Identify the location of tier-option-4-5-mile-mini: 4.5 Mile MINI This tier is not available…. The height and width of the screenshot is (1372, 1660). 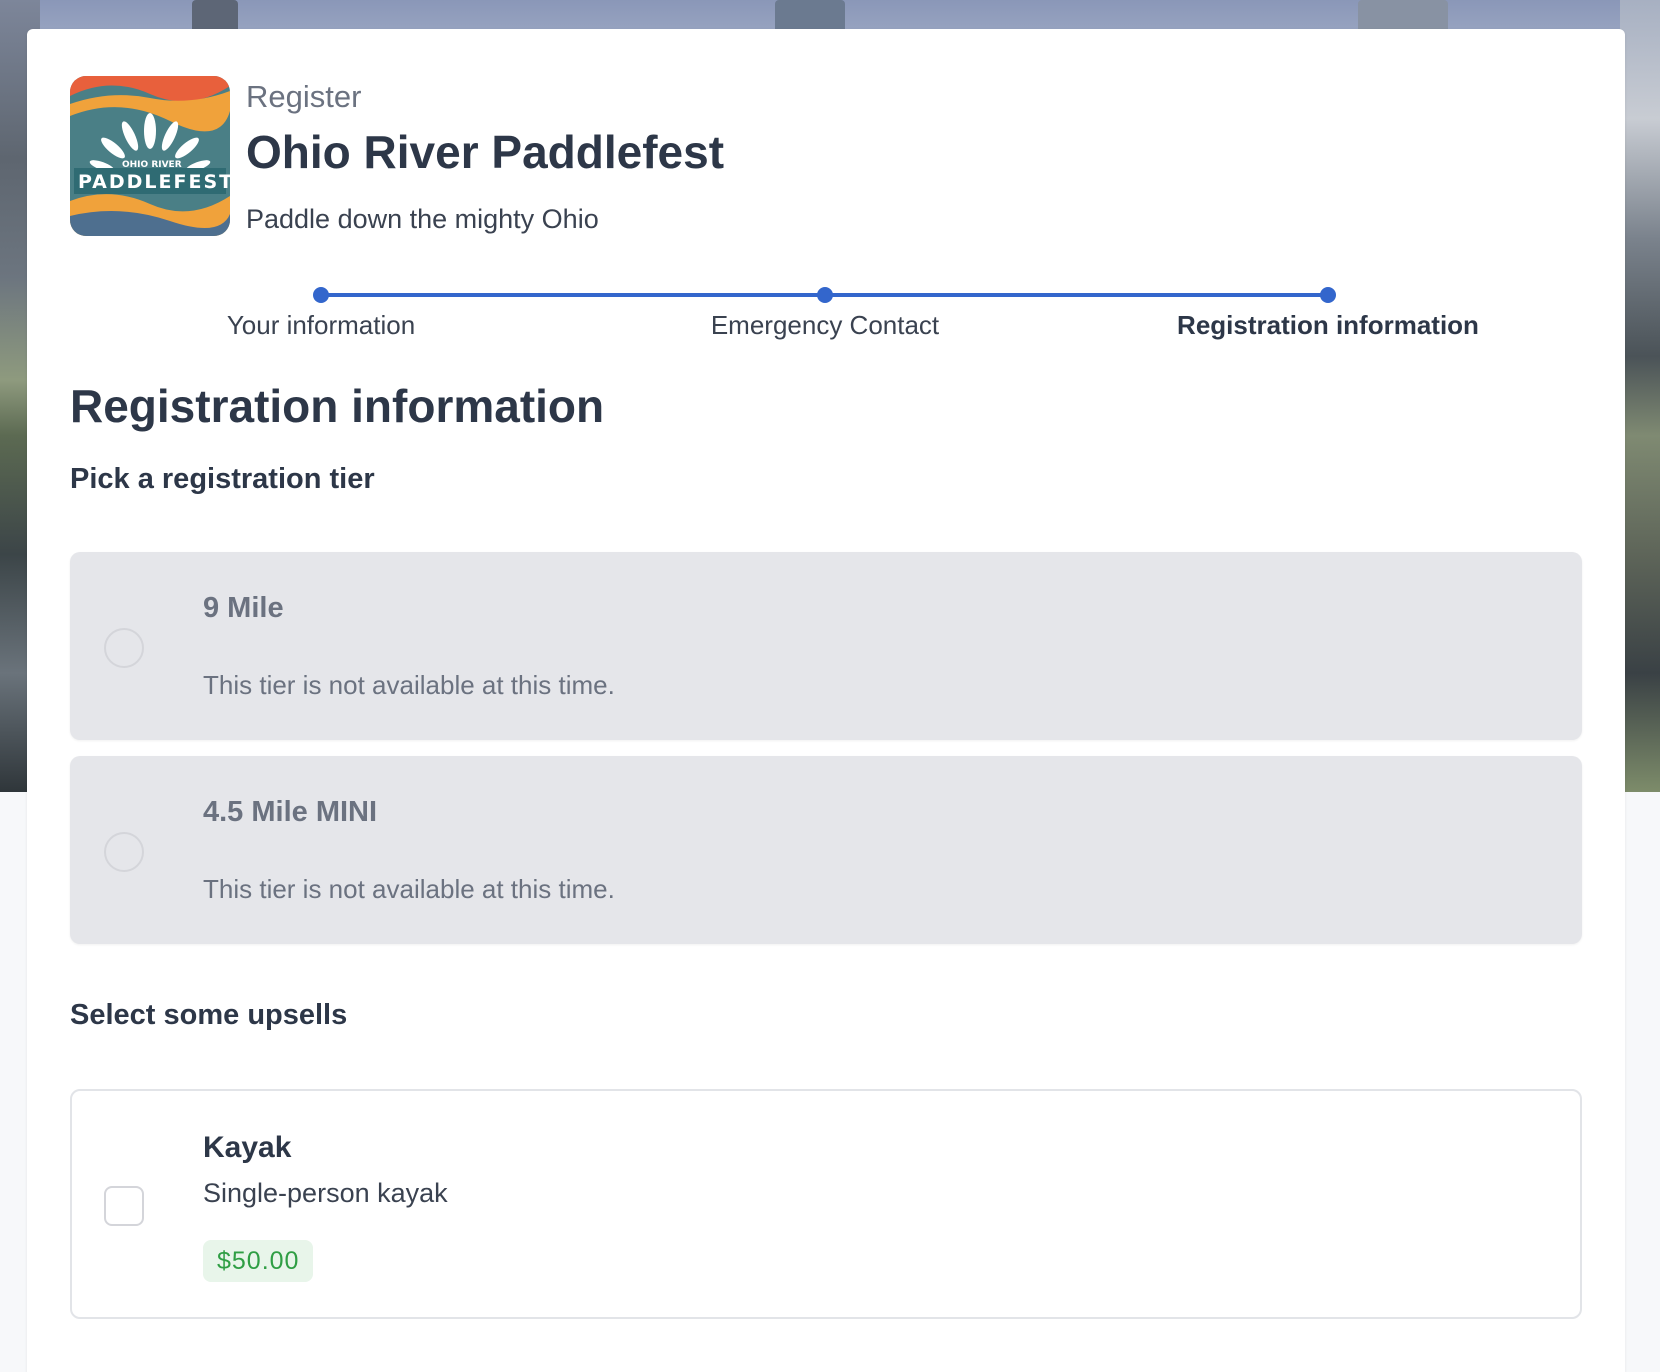
(826, 850).